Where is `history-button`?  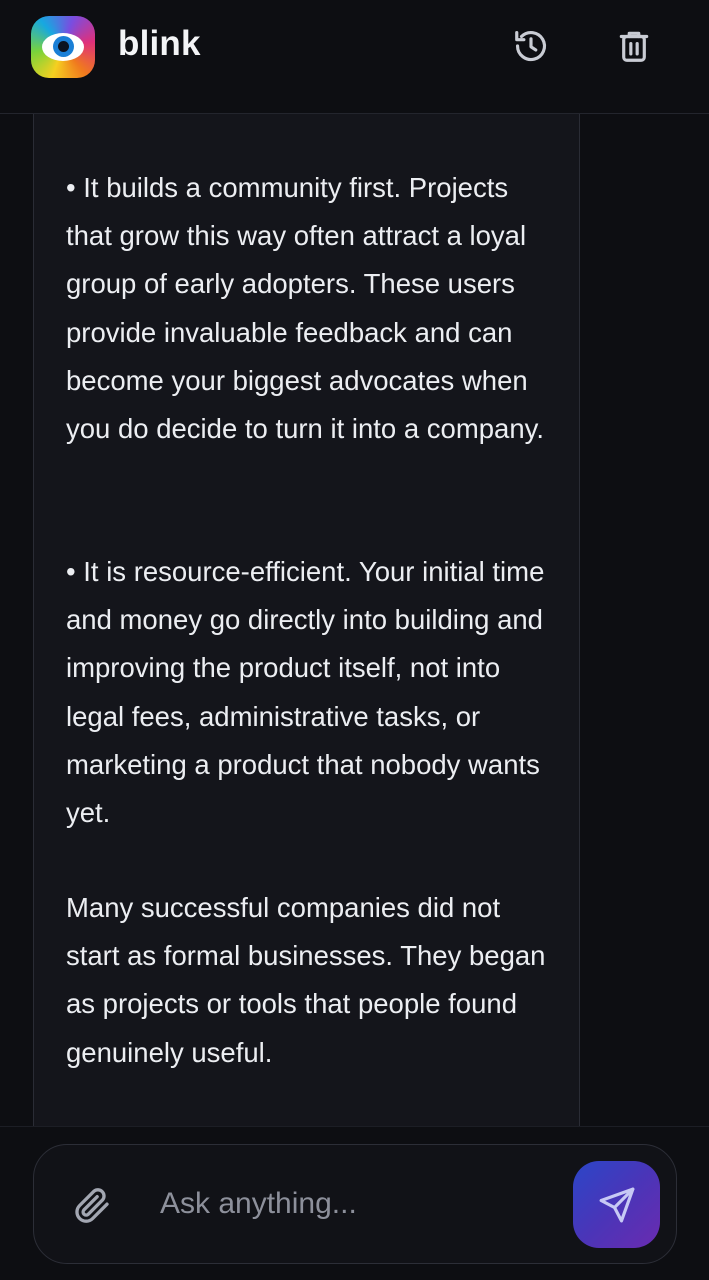 history-button is located at coordinates (531, 46).